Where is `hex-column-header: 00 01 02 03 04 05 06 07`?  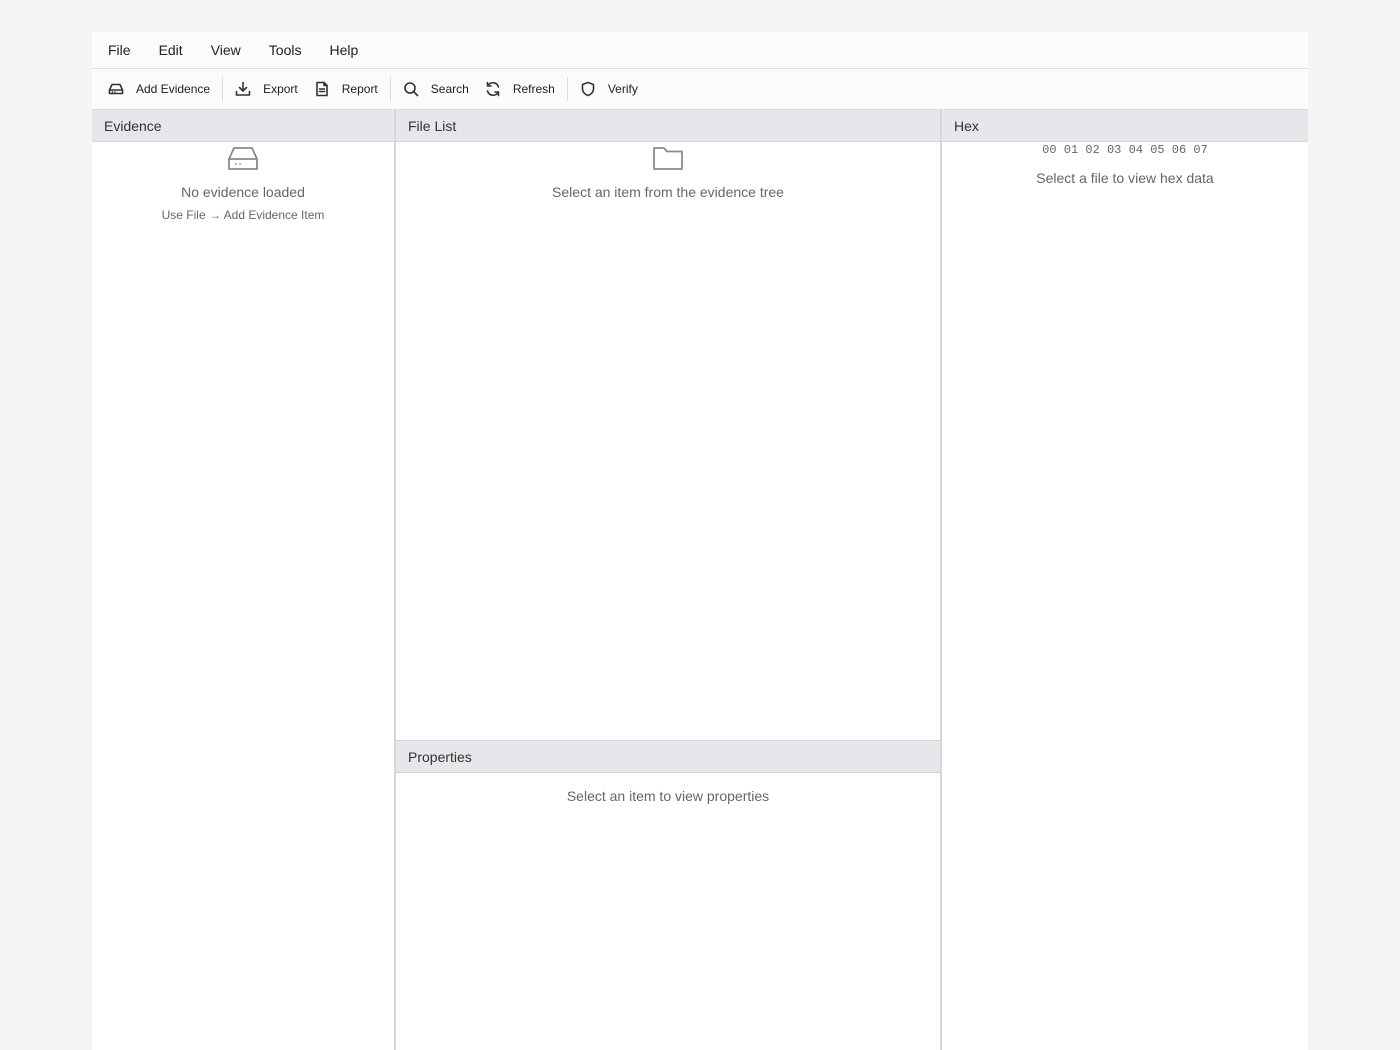 hex-column-header: 00 01 02 03 04 05 06 07 is located at coordinates (1125, 150).